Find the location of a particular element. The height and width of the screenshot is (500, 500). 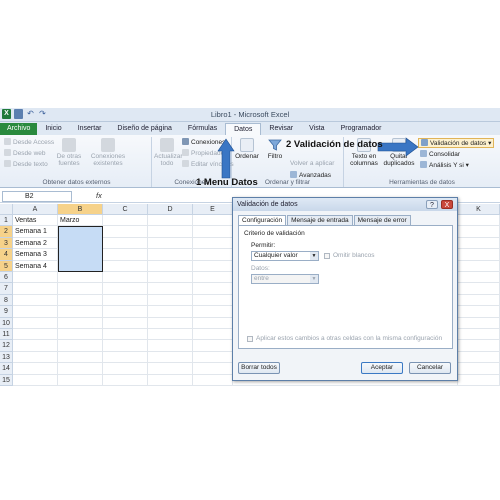

from-web-button: Desde web is located at coordinates (25, 153).